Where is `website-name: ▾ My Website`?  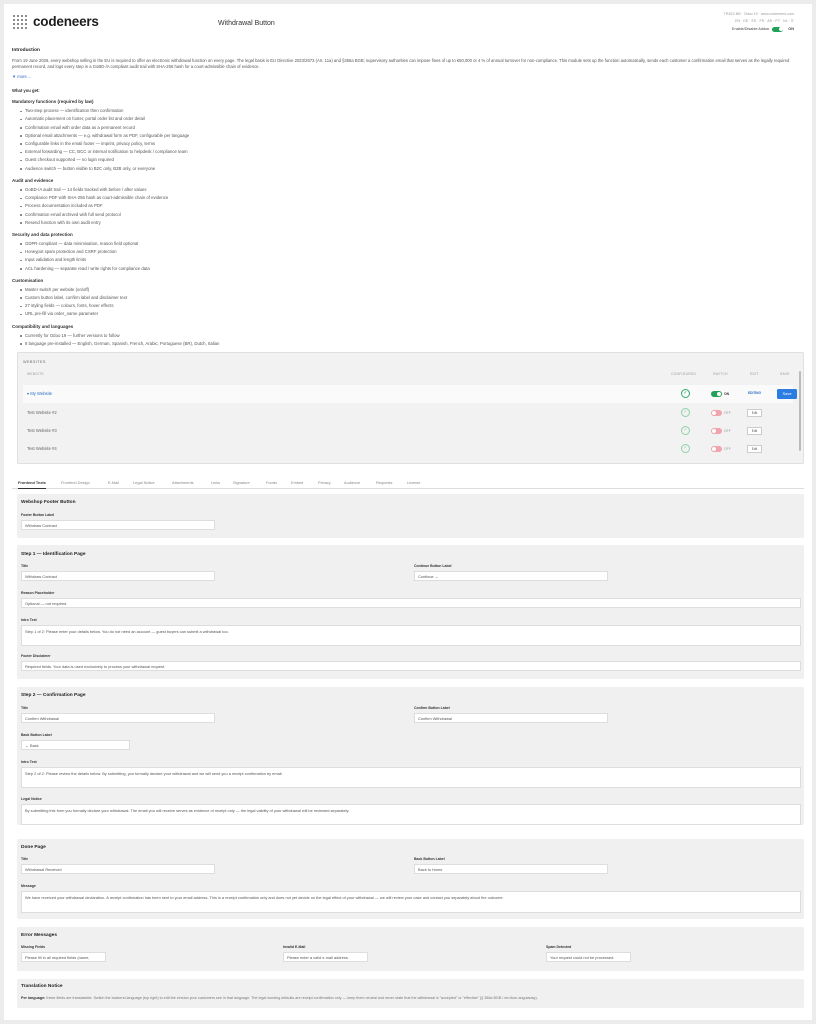
website-name: ▾ My Website is located at coordinates (39, 394).